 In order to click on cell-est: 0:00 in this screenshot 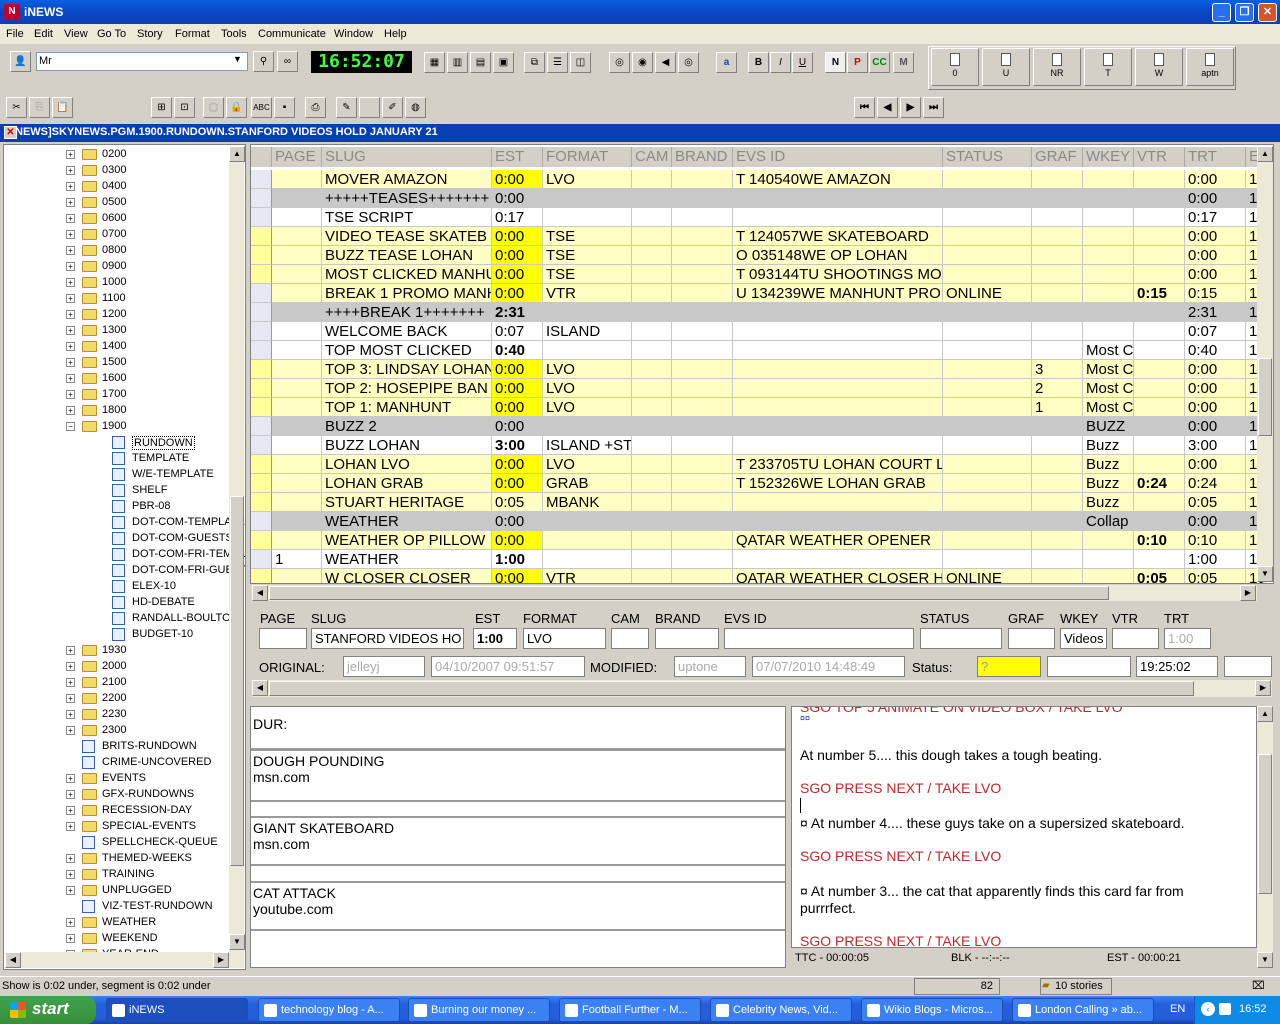, I will do `click(517, 274)`.